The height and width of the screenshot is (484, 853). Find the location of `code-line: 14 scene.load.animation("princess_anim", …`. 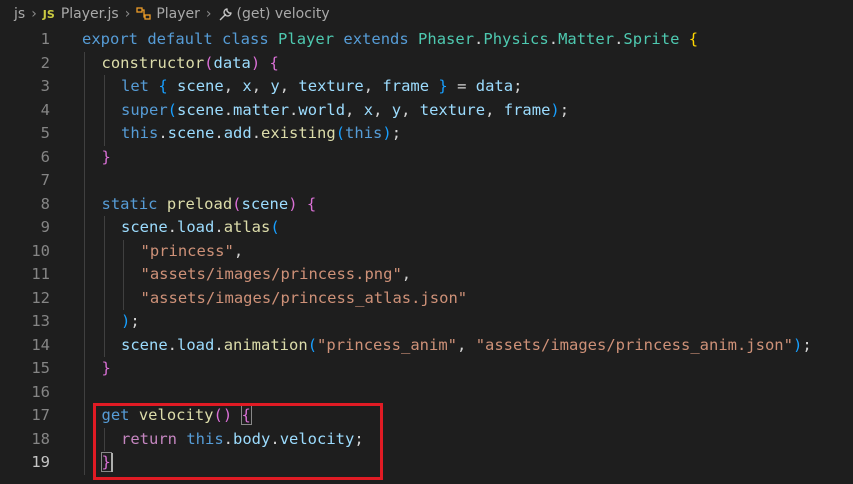

code-line: 14 scene.load.animation("princess_anim", … is located at coordinates (426, 345).